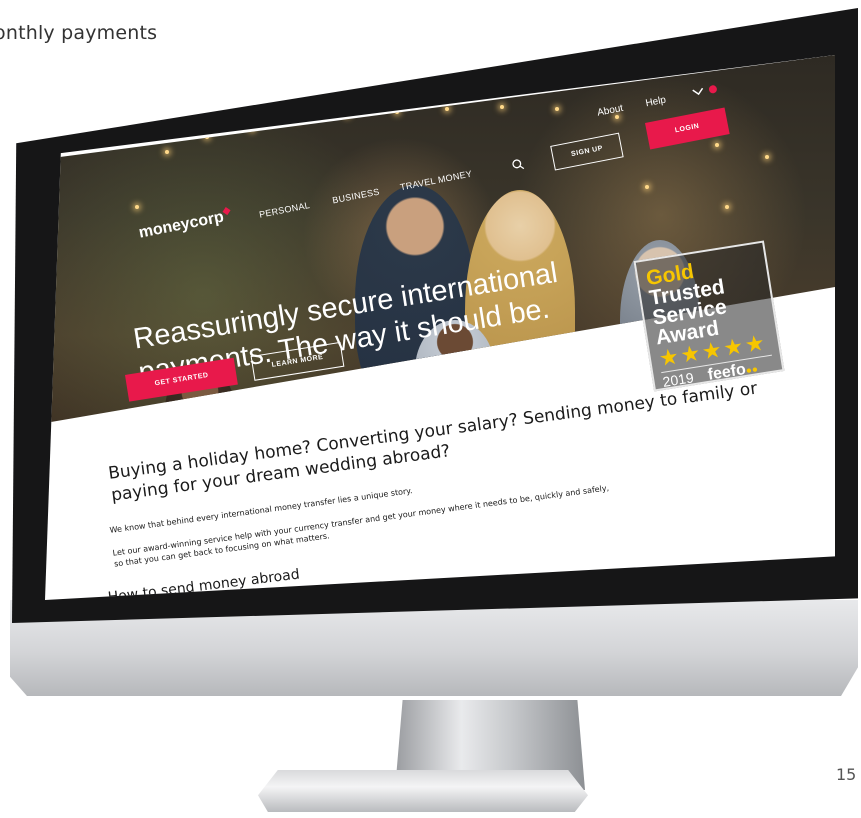 This screenshot has height=818, width=861. I want to click on language-selector, so click(704, 89).